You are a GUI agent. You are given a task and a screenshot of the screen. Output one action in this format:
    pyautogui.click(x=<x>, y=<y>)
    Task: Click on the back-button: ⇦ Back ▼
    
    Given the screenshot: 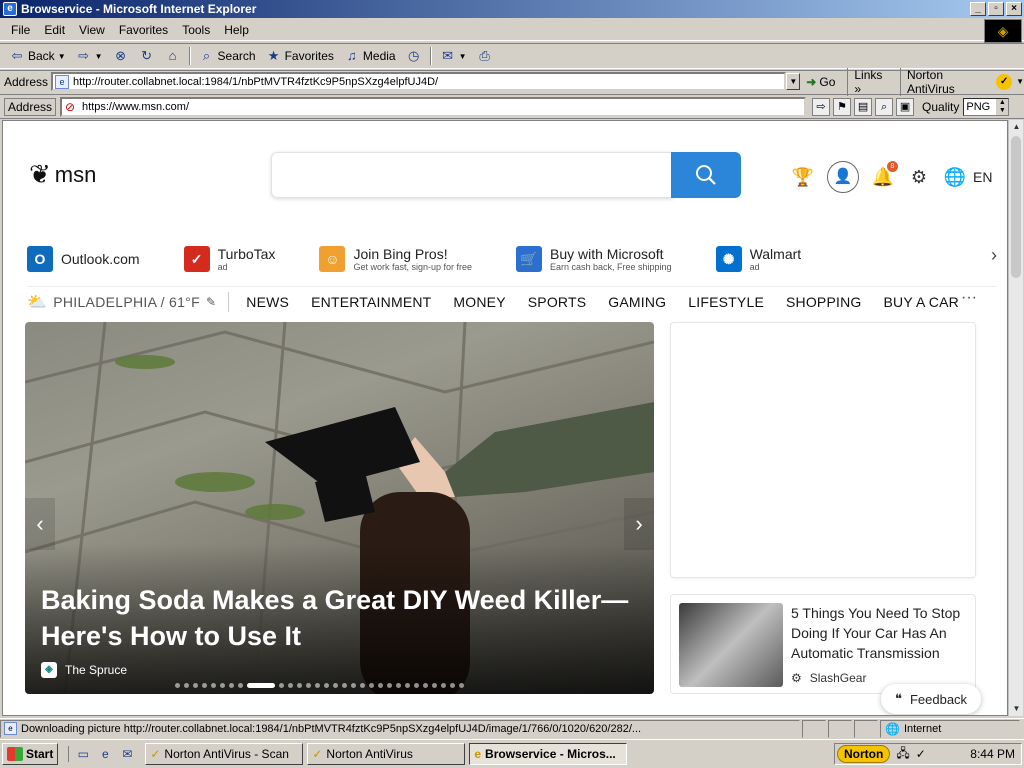 What is the action you would take?
    pyautogui.click(x=37, y=56)
    